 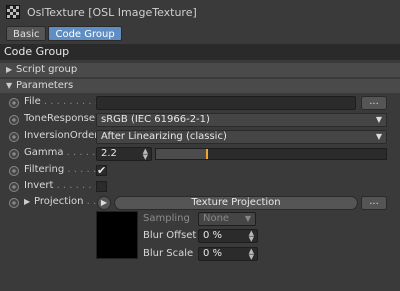 What do you see at coordinates (166, 218) in the screenshot?
I see `sampling-label: Sampling` at bounding box center [166, 218].